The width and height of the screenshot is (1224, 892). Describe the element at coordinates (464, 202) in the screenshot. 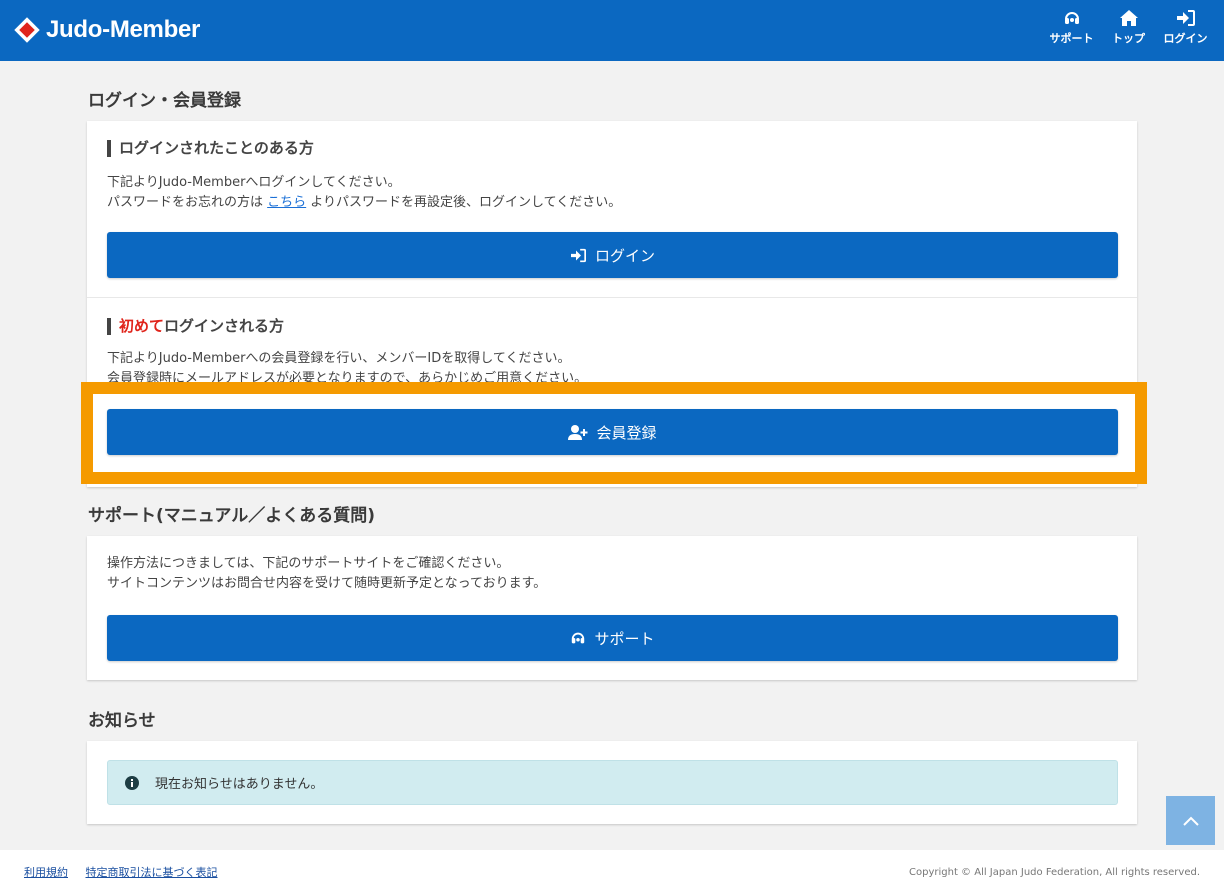

I see `existing-line-2-post: よりパスワードを再設定後、ログインしてください。` at that location.